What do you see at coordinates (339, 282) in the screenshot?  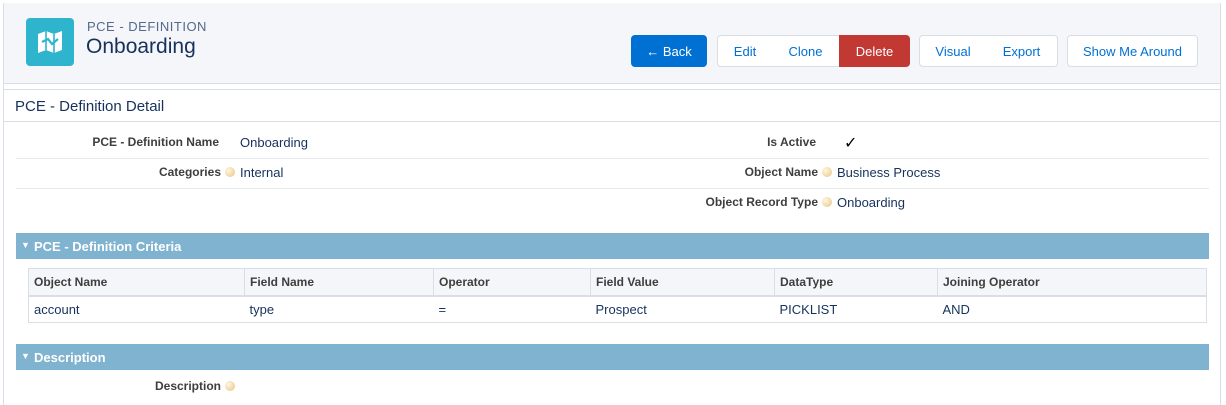 I see `column-header: Field Name` at bounding box center [339, 282].